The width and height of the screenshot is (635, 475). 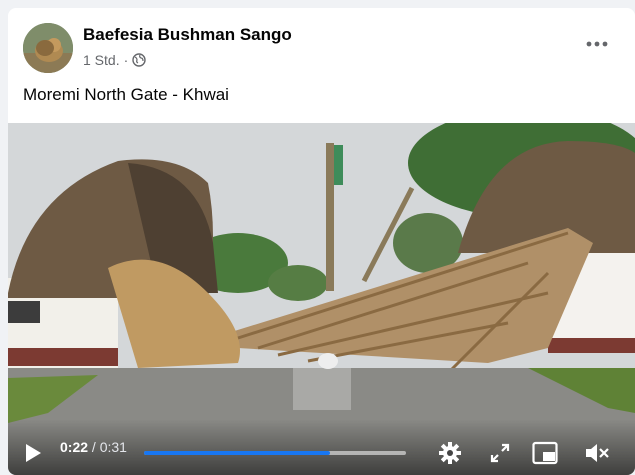 What do you see at coordinates (597, 455) in the screenshot?
I see `volume-muted-icon` at bounding box center [597, 455].